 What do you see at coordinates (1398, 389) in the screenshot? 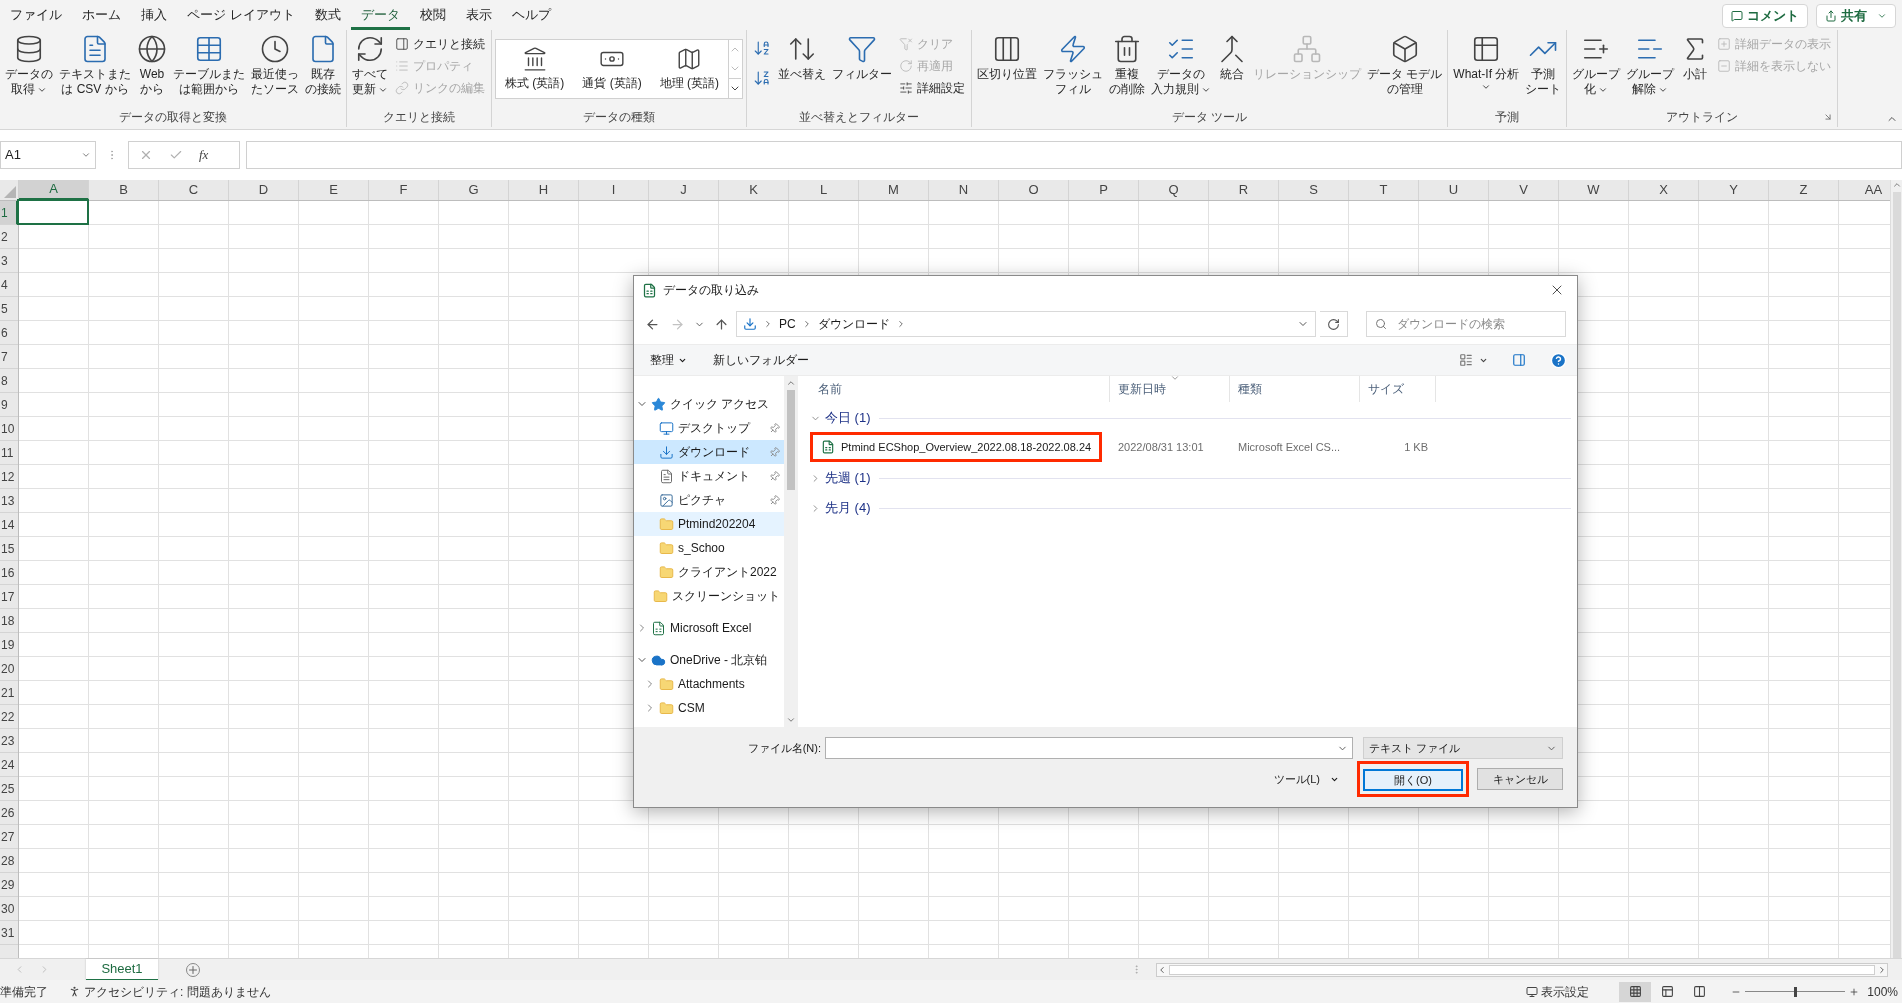
I see `column-header: サイズ` at bounding box center [1398, 389].